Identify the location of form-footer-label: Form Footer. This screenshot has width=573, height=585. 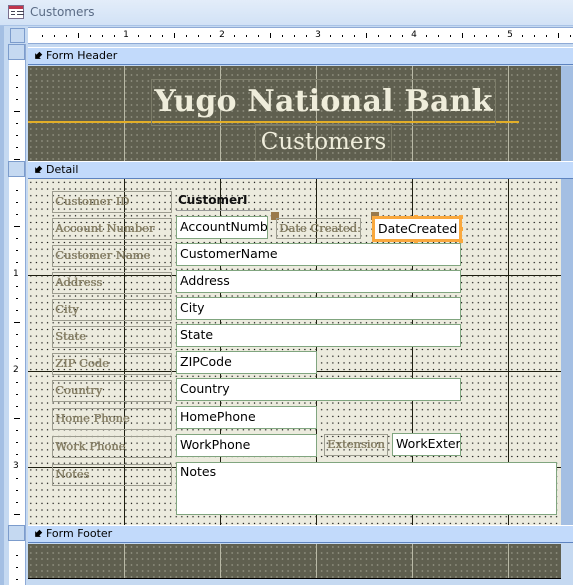
(79, 533).